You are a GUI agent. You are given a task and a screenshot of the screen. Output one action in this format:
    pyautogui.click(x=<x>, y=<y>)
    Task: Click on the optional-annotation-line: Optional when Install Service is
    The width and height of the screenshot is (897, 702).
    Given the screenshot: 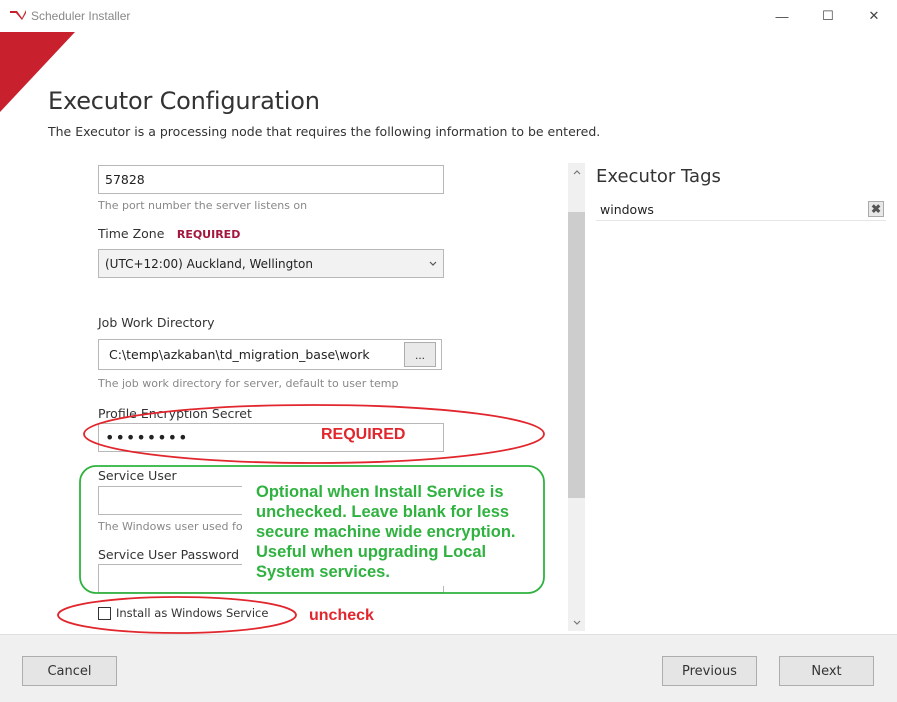 What is the action you would take?
    pyautogui.click(x=380, y=492)
    